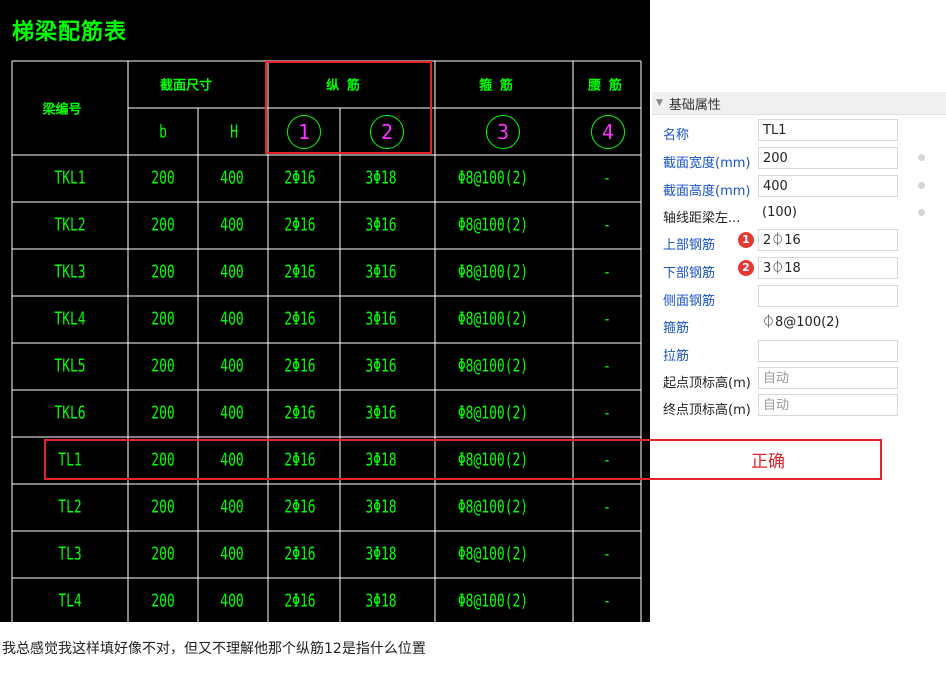  What do you see at coordinates (496, 86) in the screenshot?
I see `header-stirrup: 箍 筋` at bounding box center [496, 86].